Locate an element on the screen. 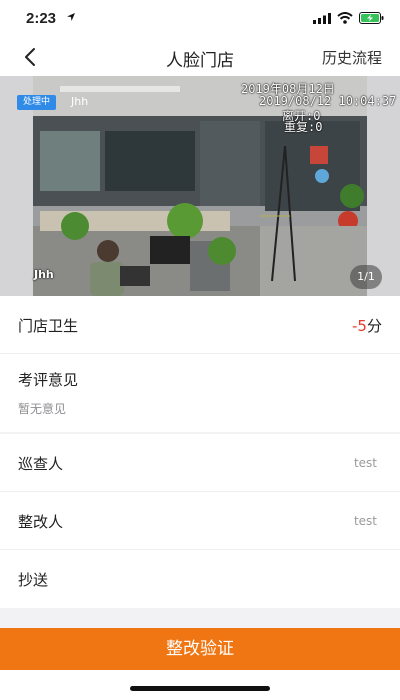 The image size is (400, 700). score-number: -5 is located at coordinates (359, 326).